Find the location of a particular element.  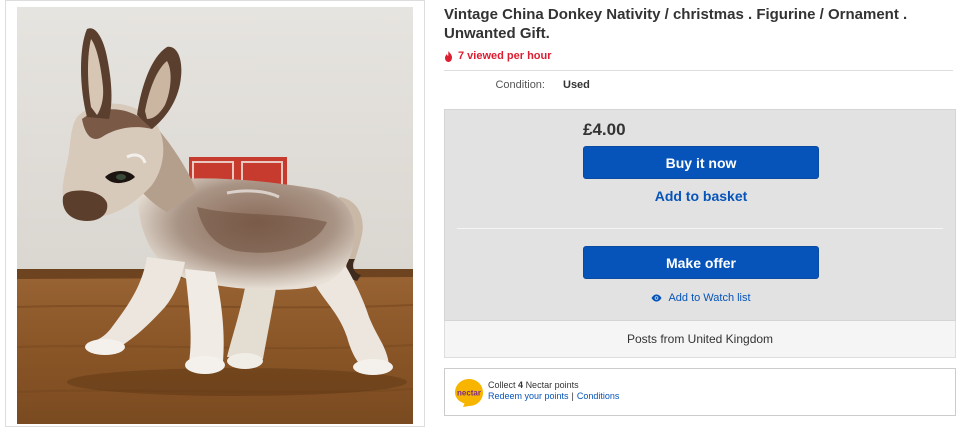

condition-label: Condition: is located at coordinates (520, 85).